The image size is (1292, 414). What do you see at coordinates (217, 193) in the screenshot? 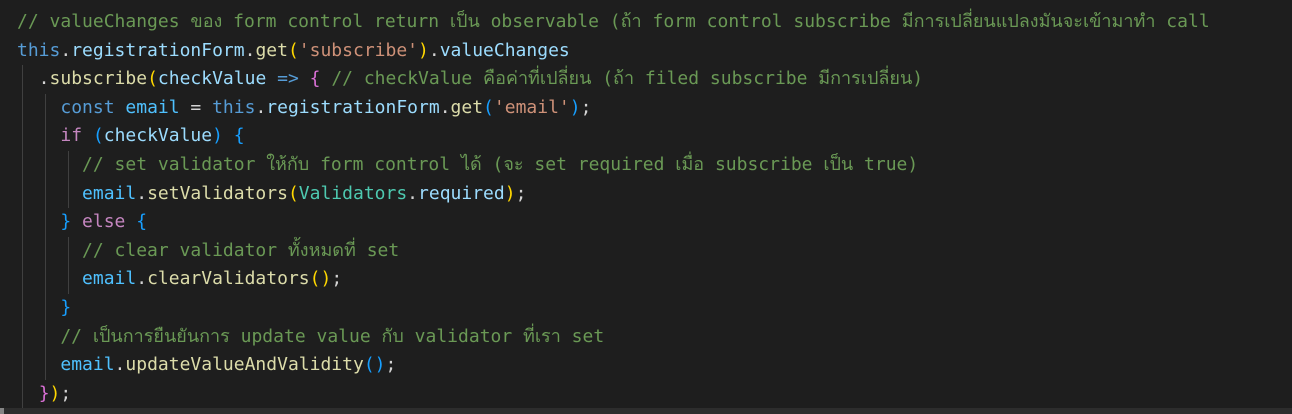
I see `code-token: setValidators` at bounding box center [217, 193].